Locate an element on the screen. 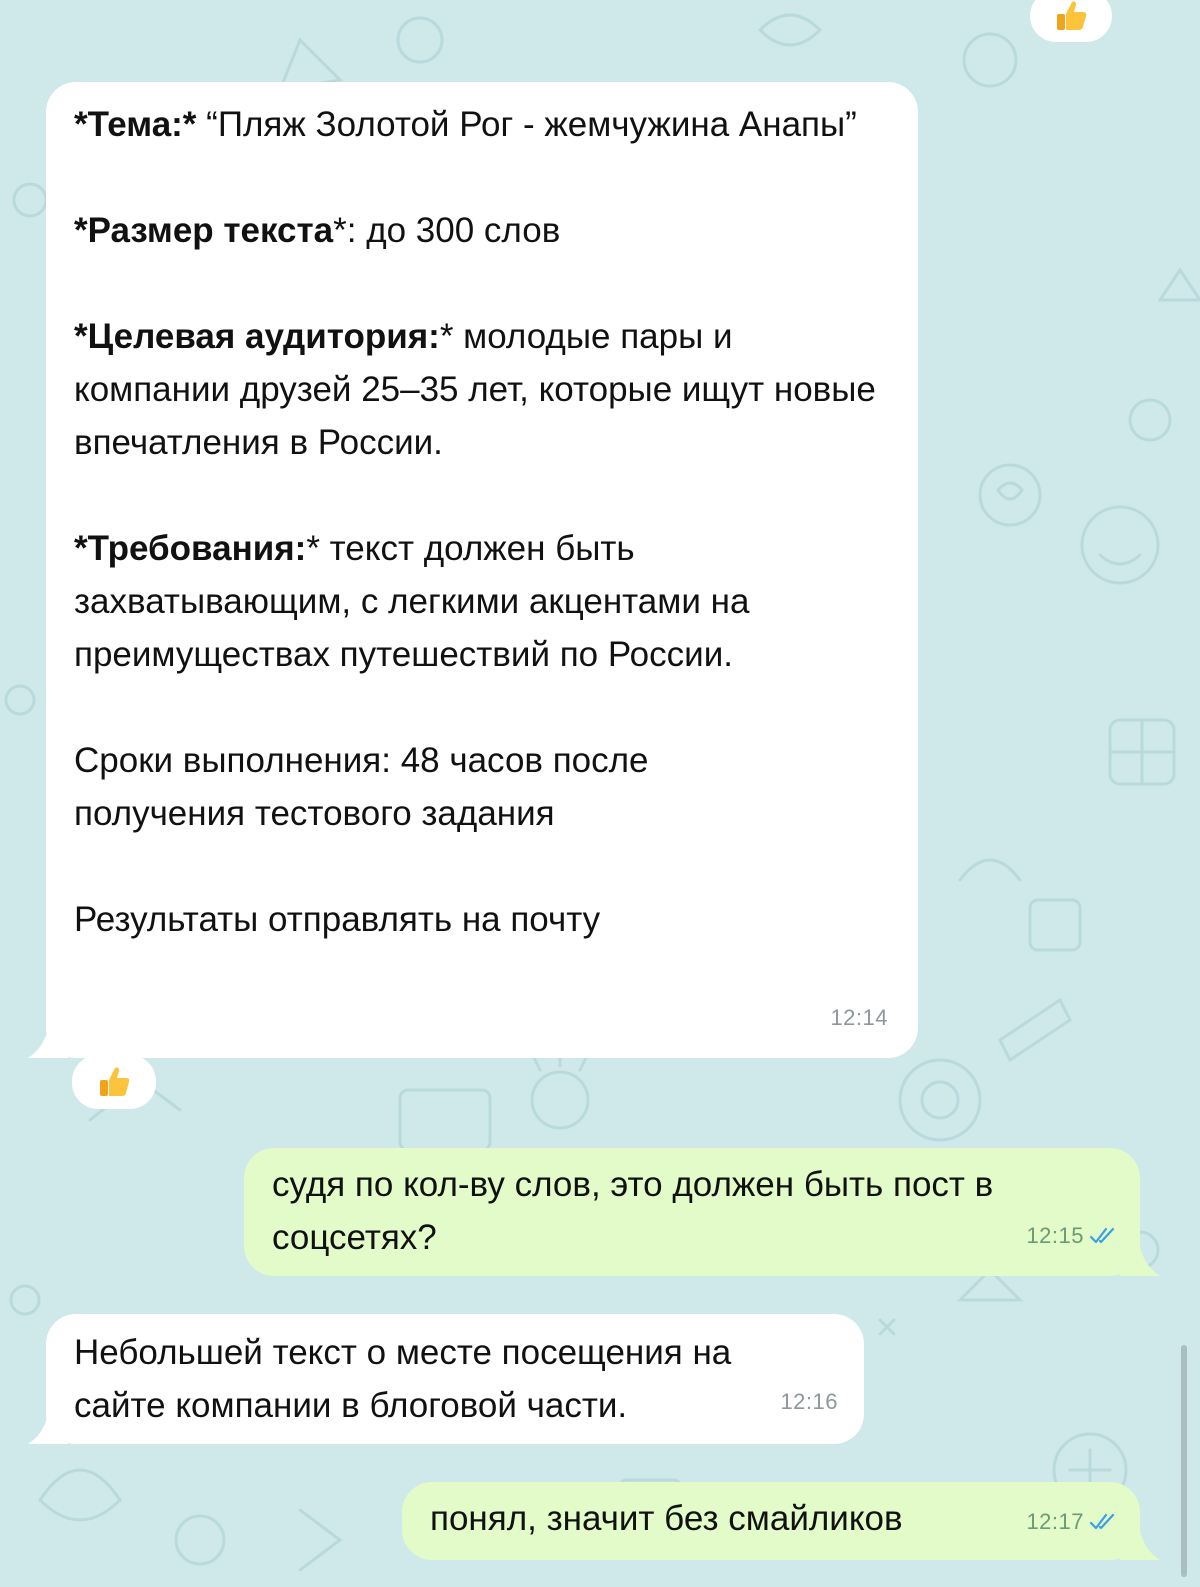 This screenshot has height=1587, width=1200. previous-message-reaction is located at coordinates (1071, 21).